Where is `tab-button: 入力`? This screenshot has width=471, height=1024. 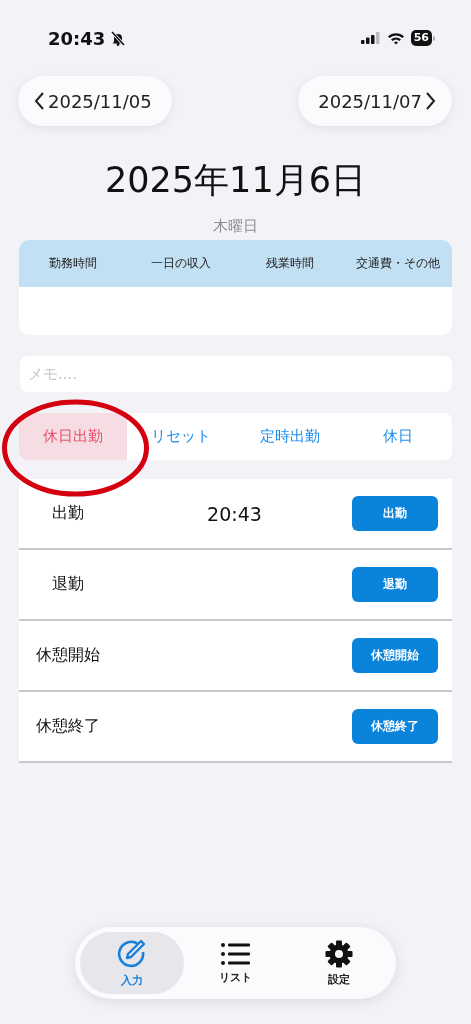
tab-button: 入力 is located at coordinates (132, 963).